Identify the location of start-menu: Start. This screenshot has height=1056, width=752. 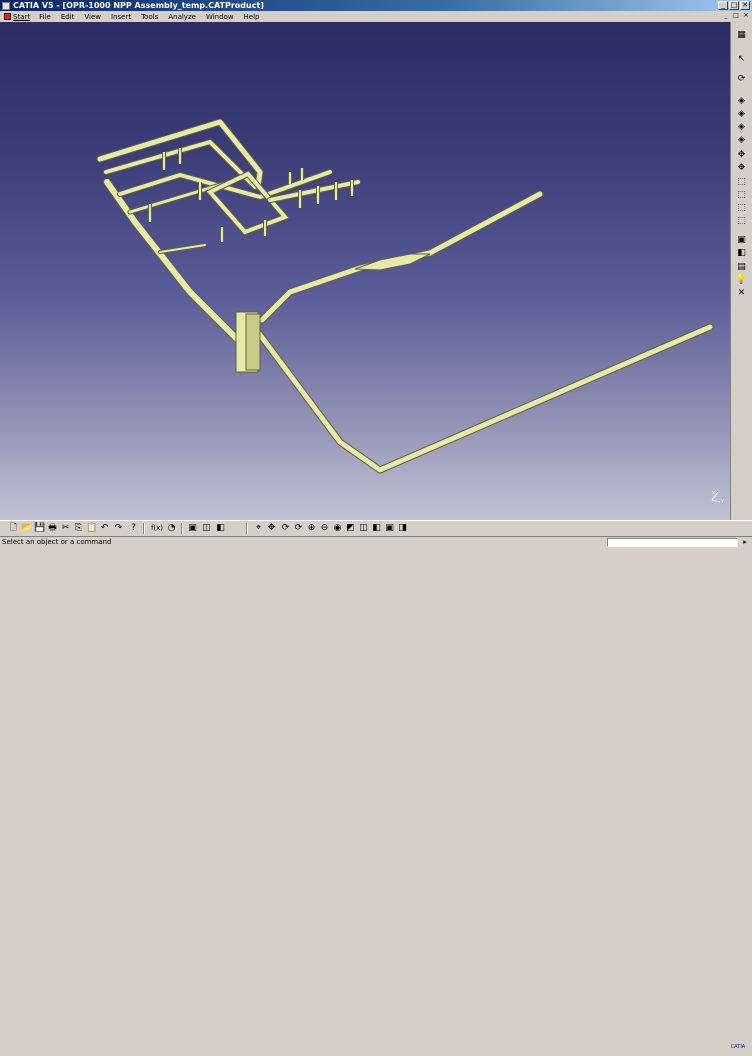
(17, 17).